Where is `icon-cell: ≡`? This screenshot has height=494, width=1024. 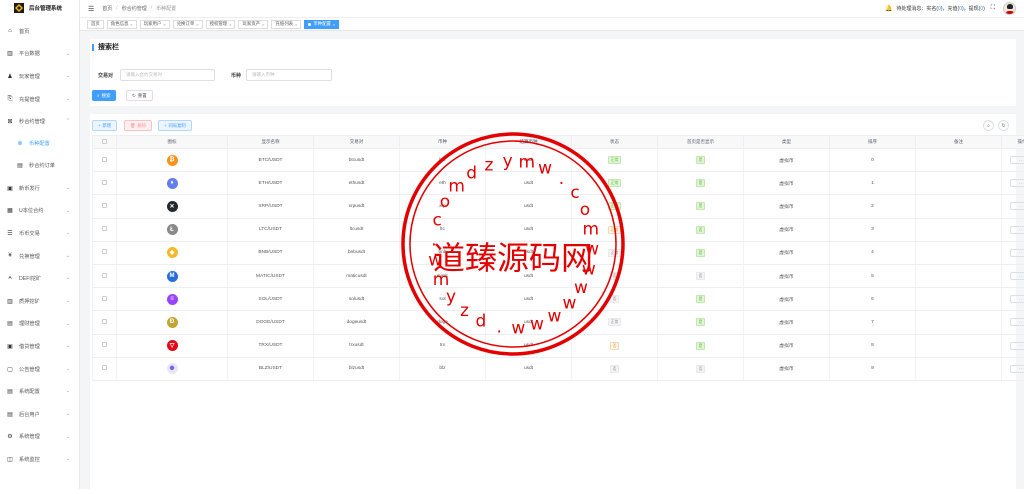 icon-cell: ≡ is located at coordinates (172, 299).